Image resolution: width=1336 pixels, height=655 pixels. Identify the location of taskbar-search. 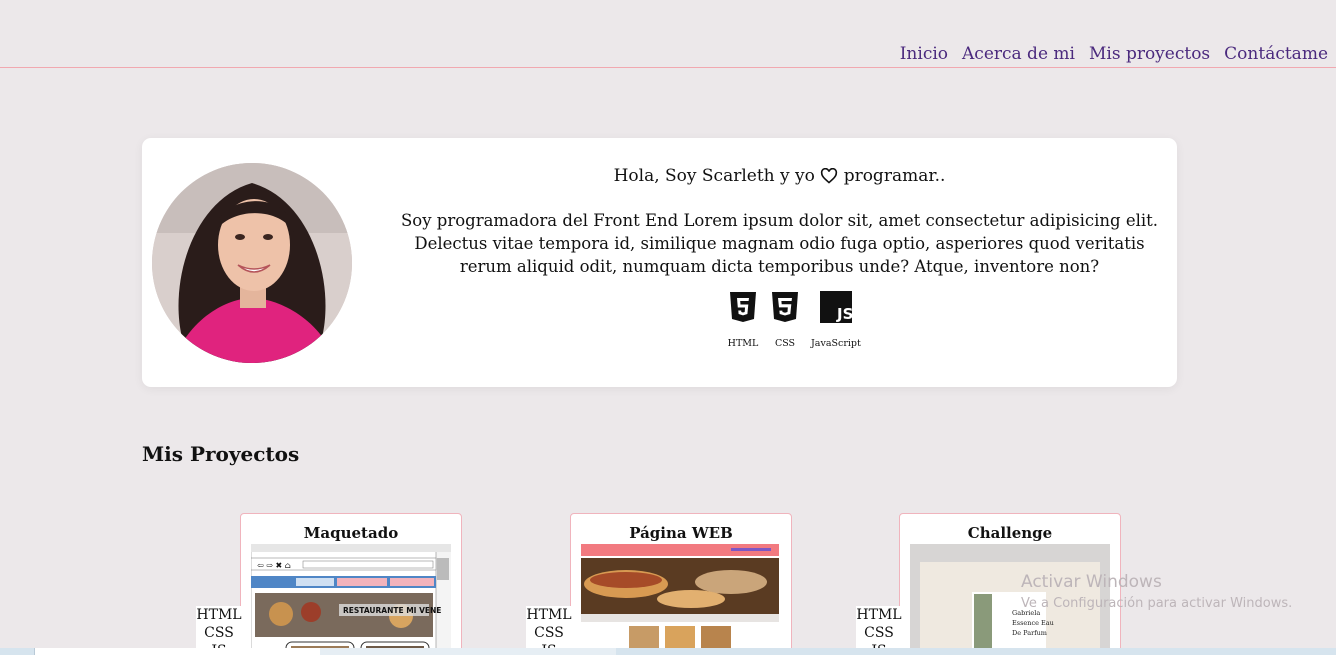
(177, 651).